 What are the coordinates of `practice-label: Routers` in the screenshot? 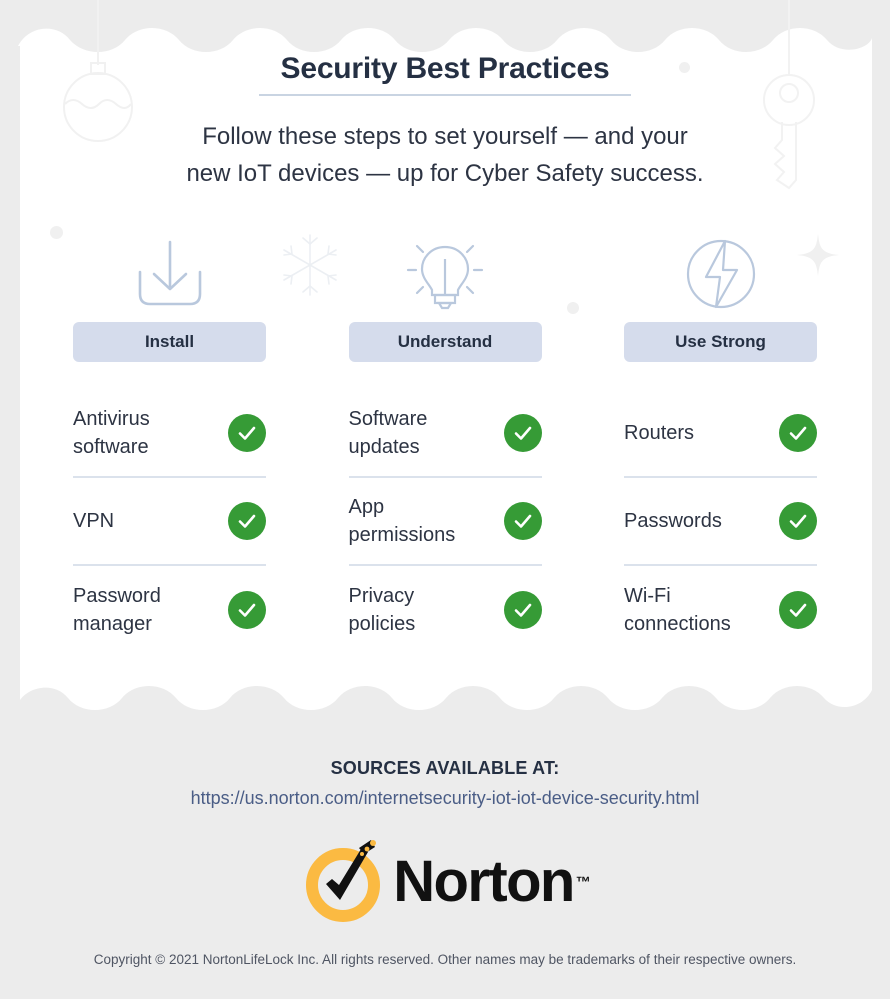 It's located at (659, 433).